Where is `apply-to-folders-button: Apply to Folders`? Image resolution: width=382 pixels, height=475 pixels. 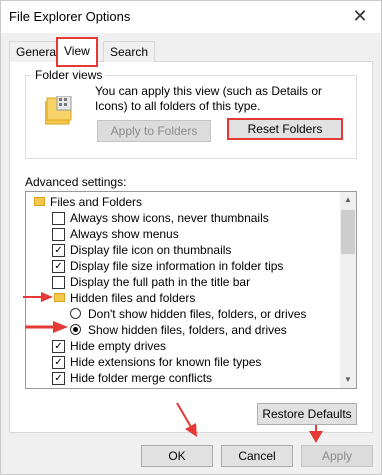
apply-to-folders-button: Apply to Folders is located at coordinates (154, 131).